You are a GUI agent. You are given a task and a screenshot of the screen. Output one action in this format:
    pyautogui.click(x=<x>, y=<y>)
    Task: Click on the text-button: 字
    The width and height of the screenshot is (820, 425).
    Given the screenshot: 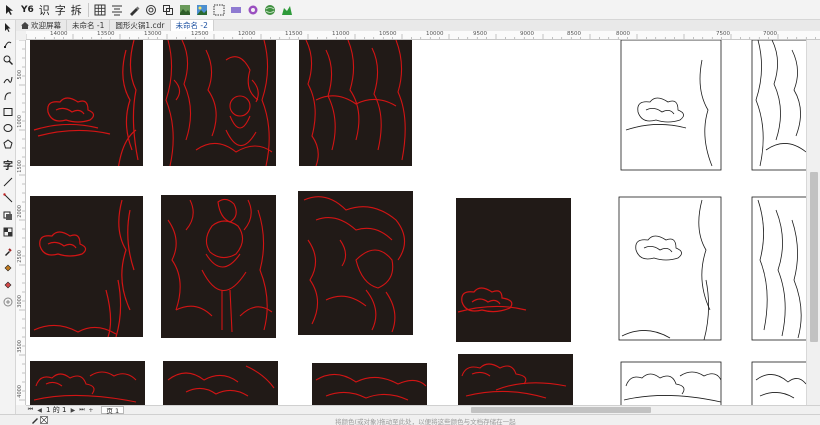 What is the action you would take?
    pyautogui.click(x=60, y=10)
    